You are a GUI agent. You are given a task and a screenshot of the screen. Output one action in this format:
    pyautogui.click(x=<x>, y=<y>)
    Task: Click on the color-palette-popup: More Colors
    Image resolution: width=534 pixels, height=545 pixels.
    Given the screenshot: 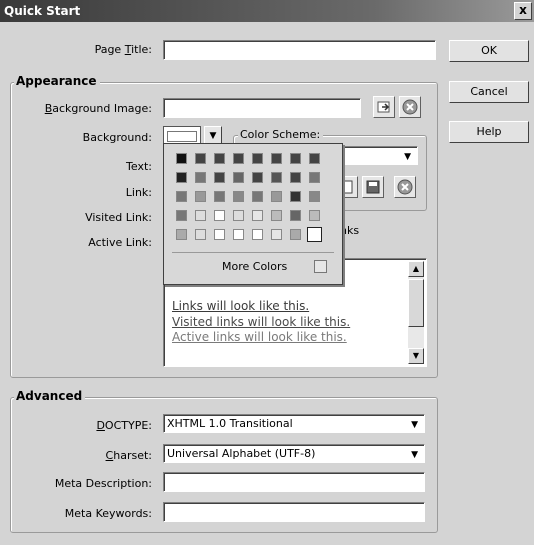 What is the action you would take?
    pyautogui.click(x=253, y=214)
    